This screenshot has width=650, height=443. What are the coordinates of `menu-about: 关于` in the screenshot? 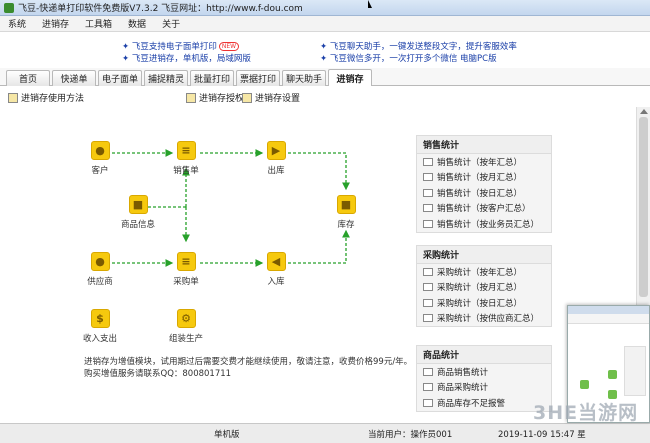 It's located at (171, 23).